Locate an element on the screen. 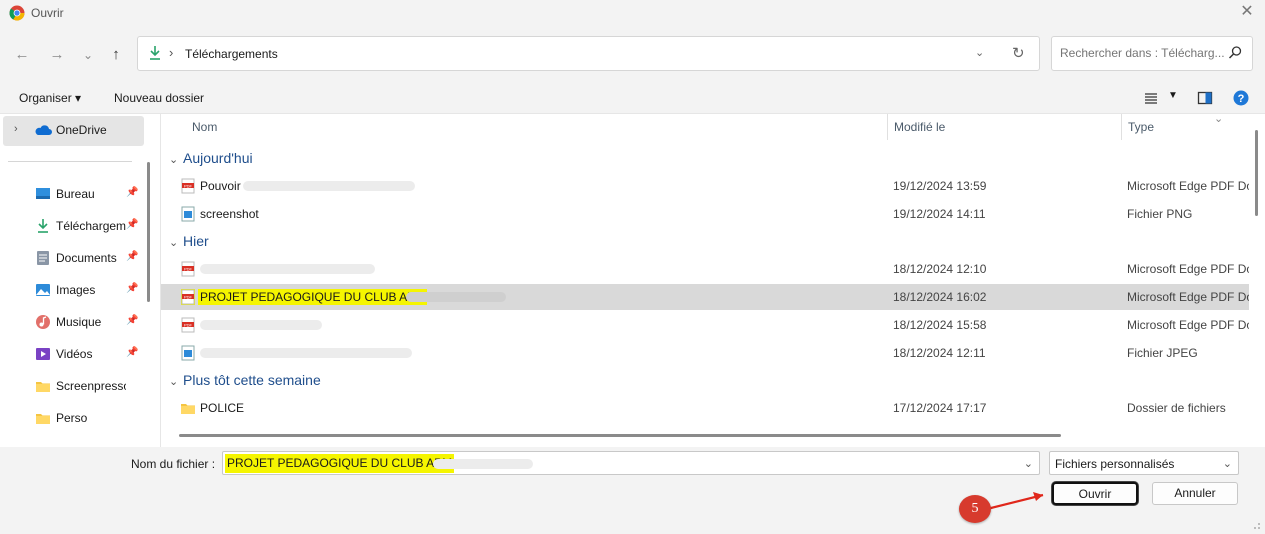  resize-grip-icon is located at coordinates (1255, 524).